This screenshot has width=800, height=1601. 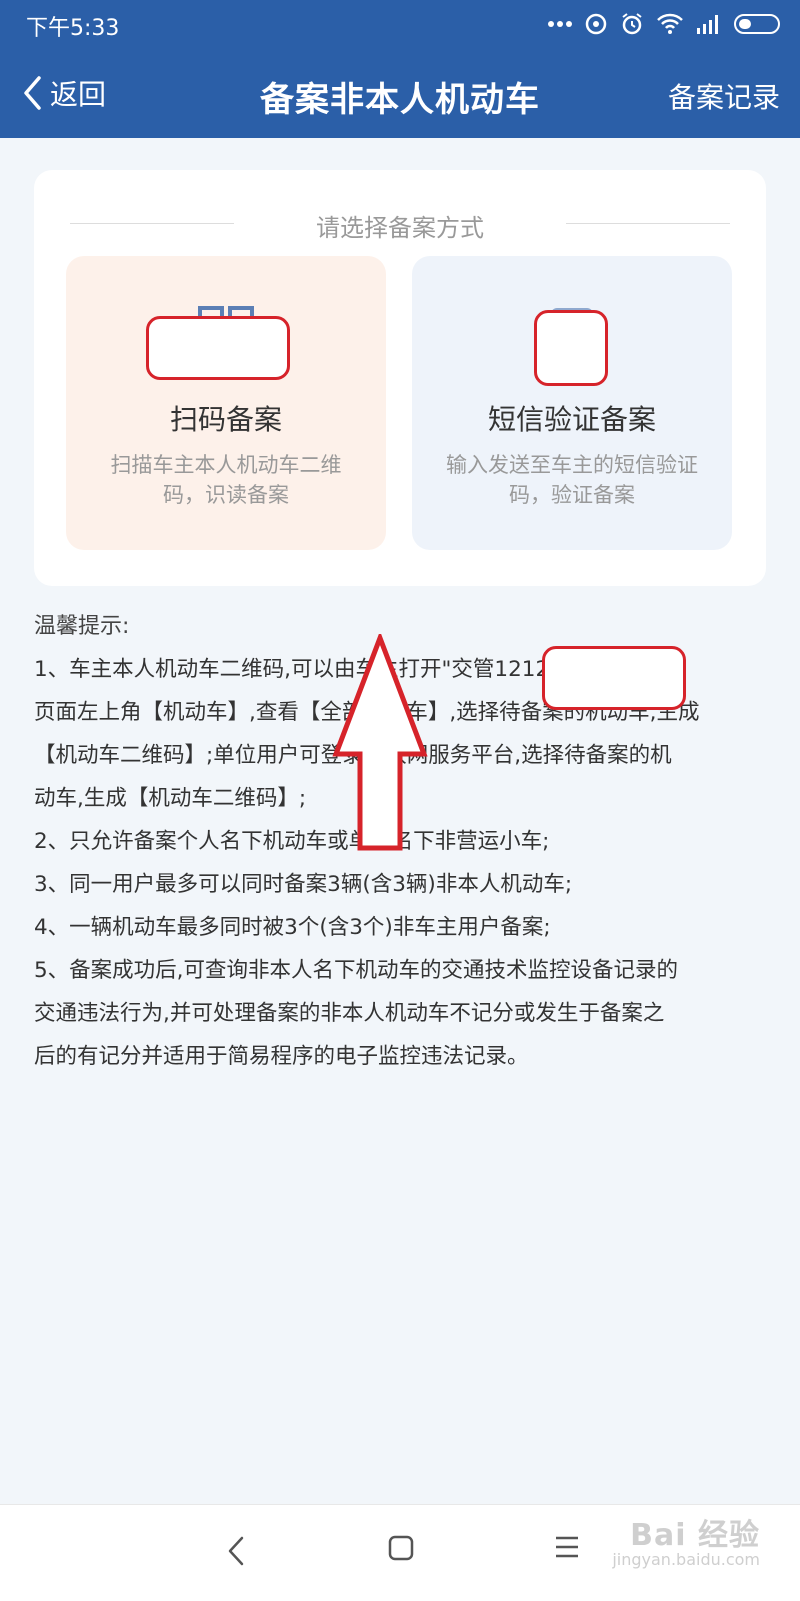 I want to click on status-icons, so click(x=664, y=24).